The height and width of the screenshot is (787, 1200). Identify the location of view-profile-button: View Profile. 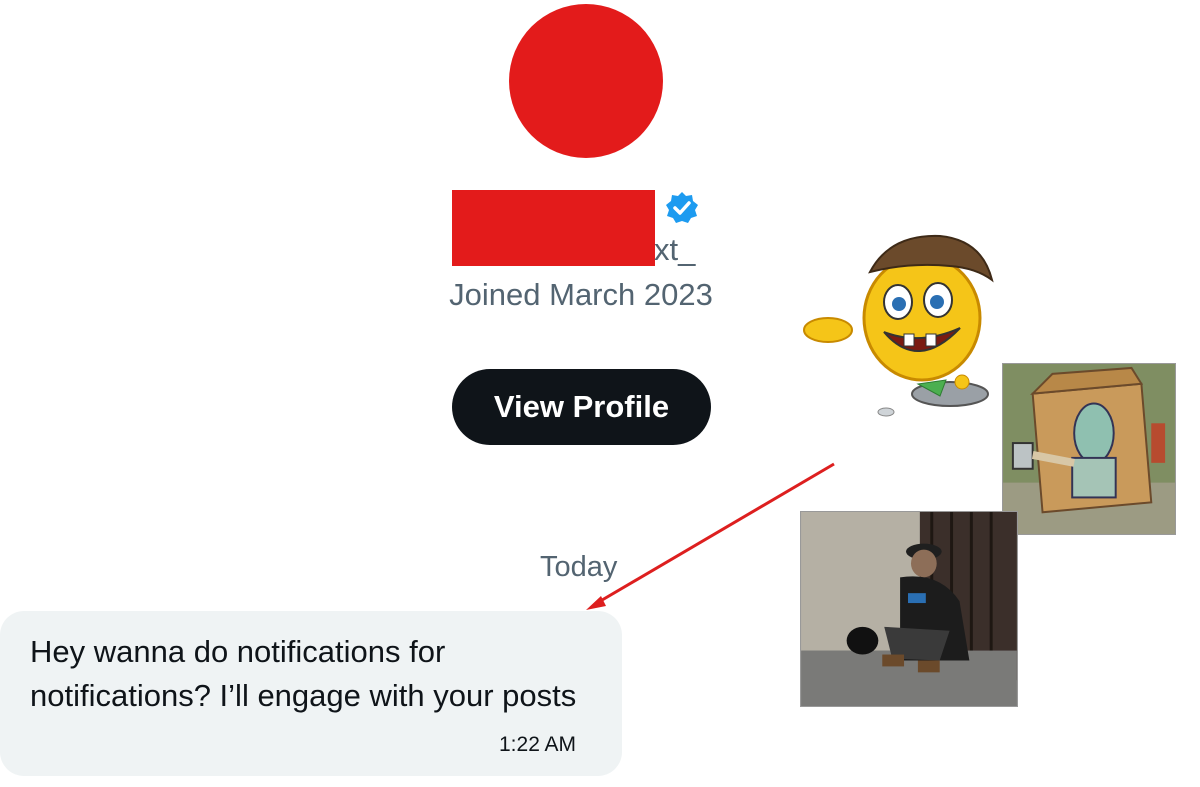
(581, 407).